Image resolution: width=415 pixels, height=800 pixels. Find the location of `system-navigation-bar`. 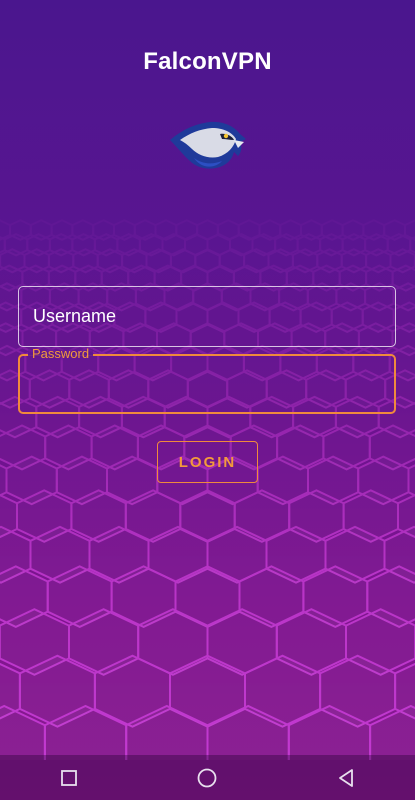

system-navigation-bar is located at coordinates (207, 777).